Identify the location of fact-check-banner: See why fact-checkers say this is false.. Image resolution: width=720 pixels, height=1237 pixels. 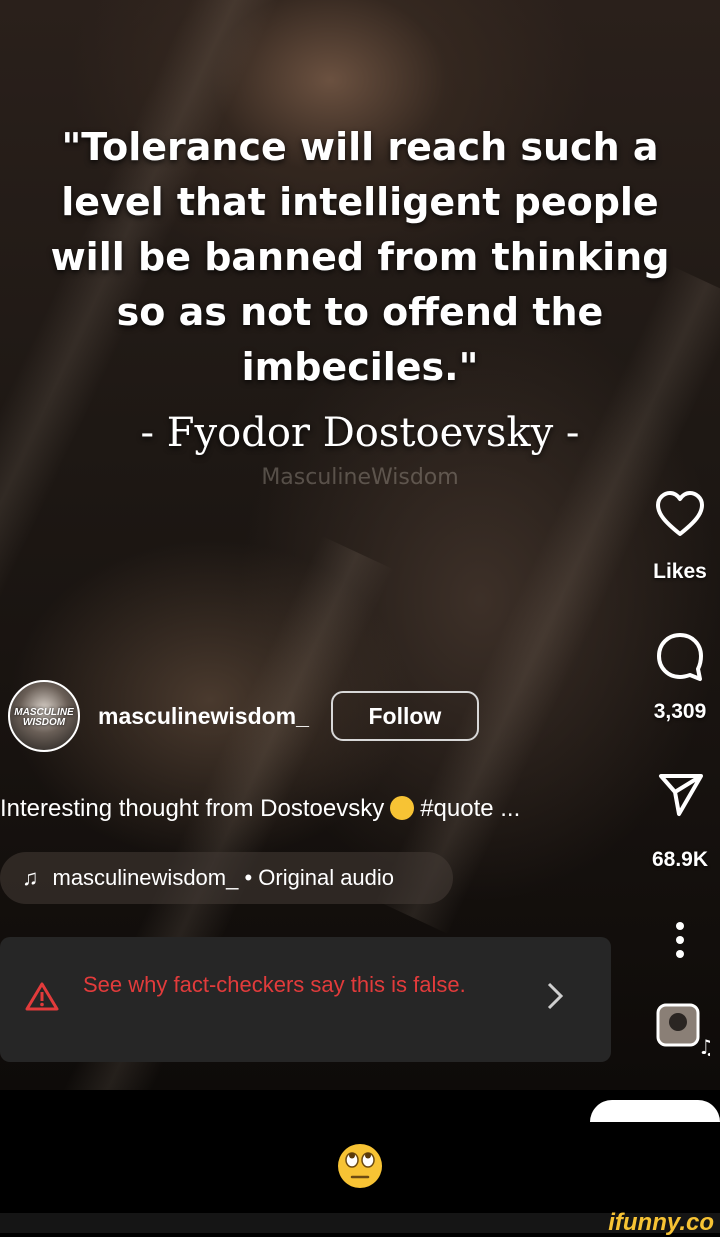
(305, 999).